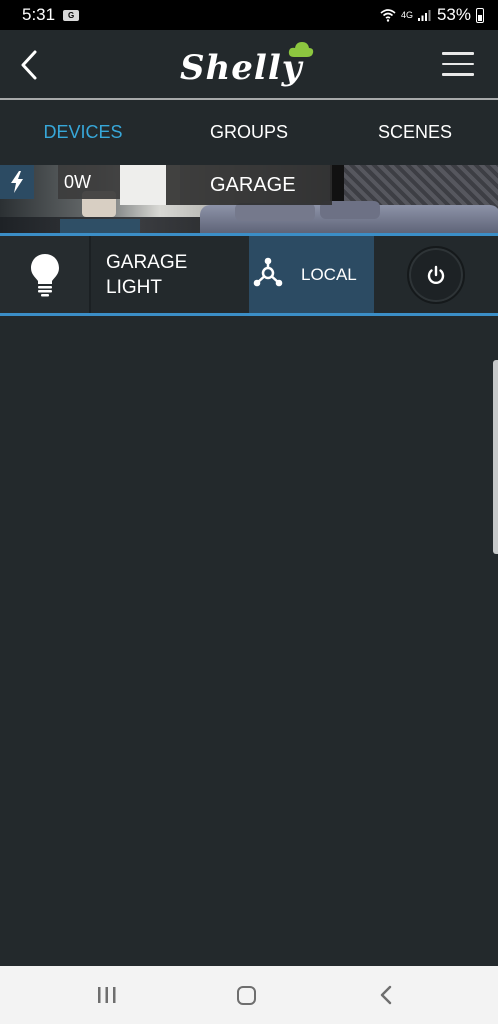 The width and height of the screenshot is (498, 1024). Describe the element at coordinates (268, 272) in the screenshot. I see `network-hub-icon` at that location.